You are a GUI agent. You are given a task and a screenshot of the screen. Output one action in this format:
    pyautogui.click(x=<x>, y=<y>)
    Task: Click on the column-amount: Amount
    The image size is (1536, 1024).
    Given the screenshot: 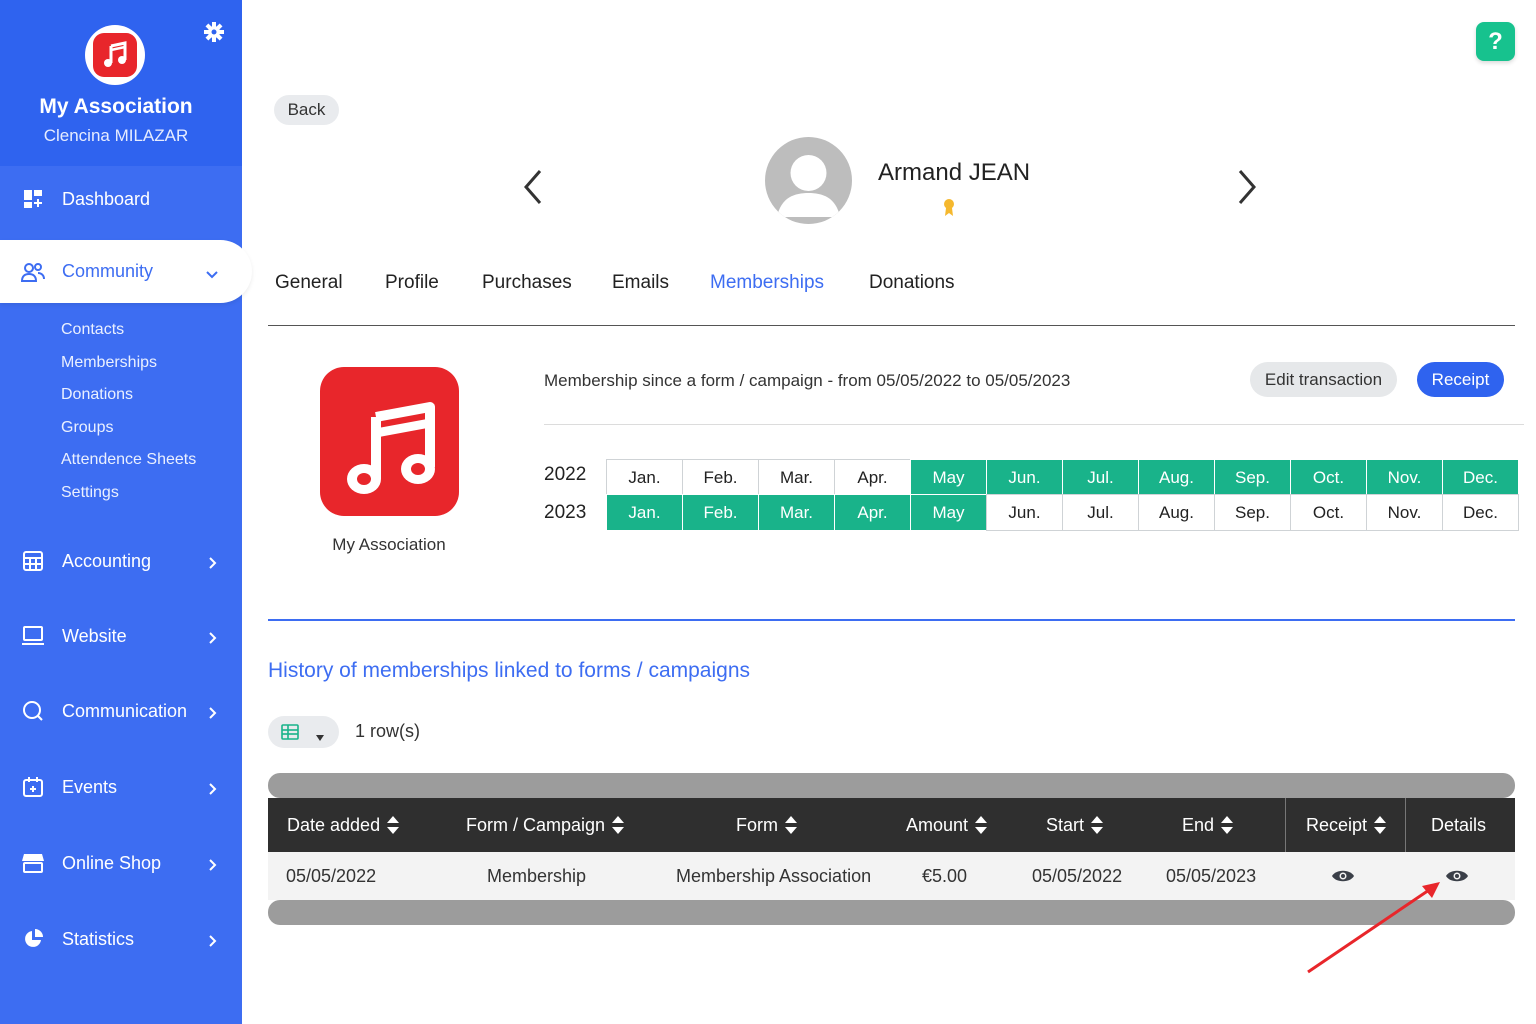 What is the action you would take?
    pyautogui.click(x=947, y=825)
    